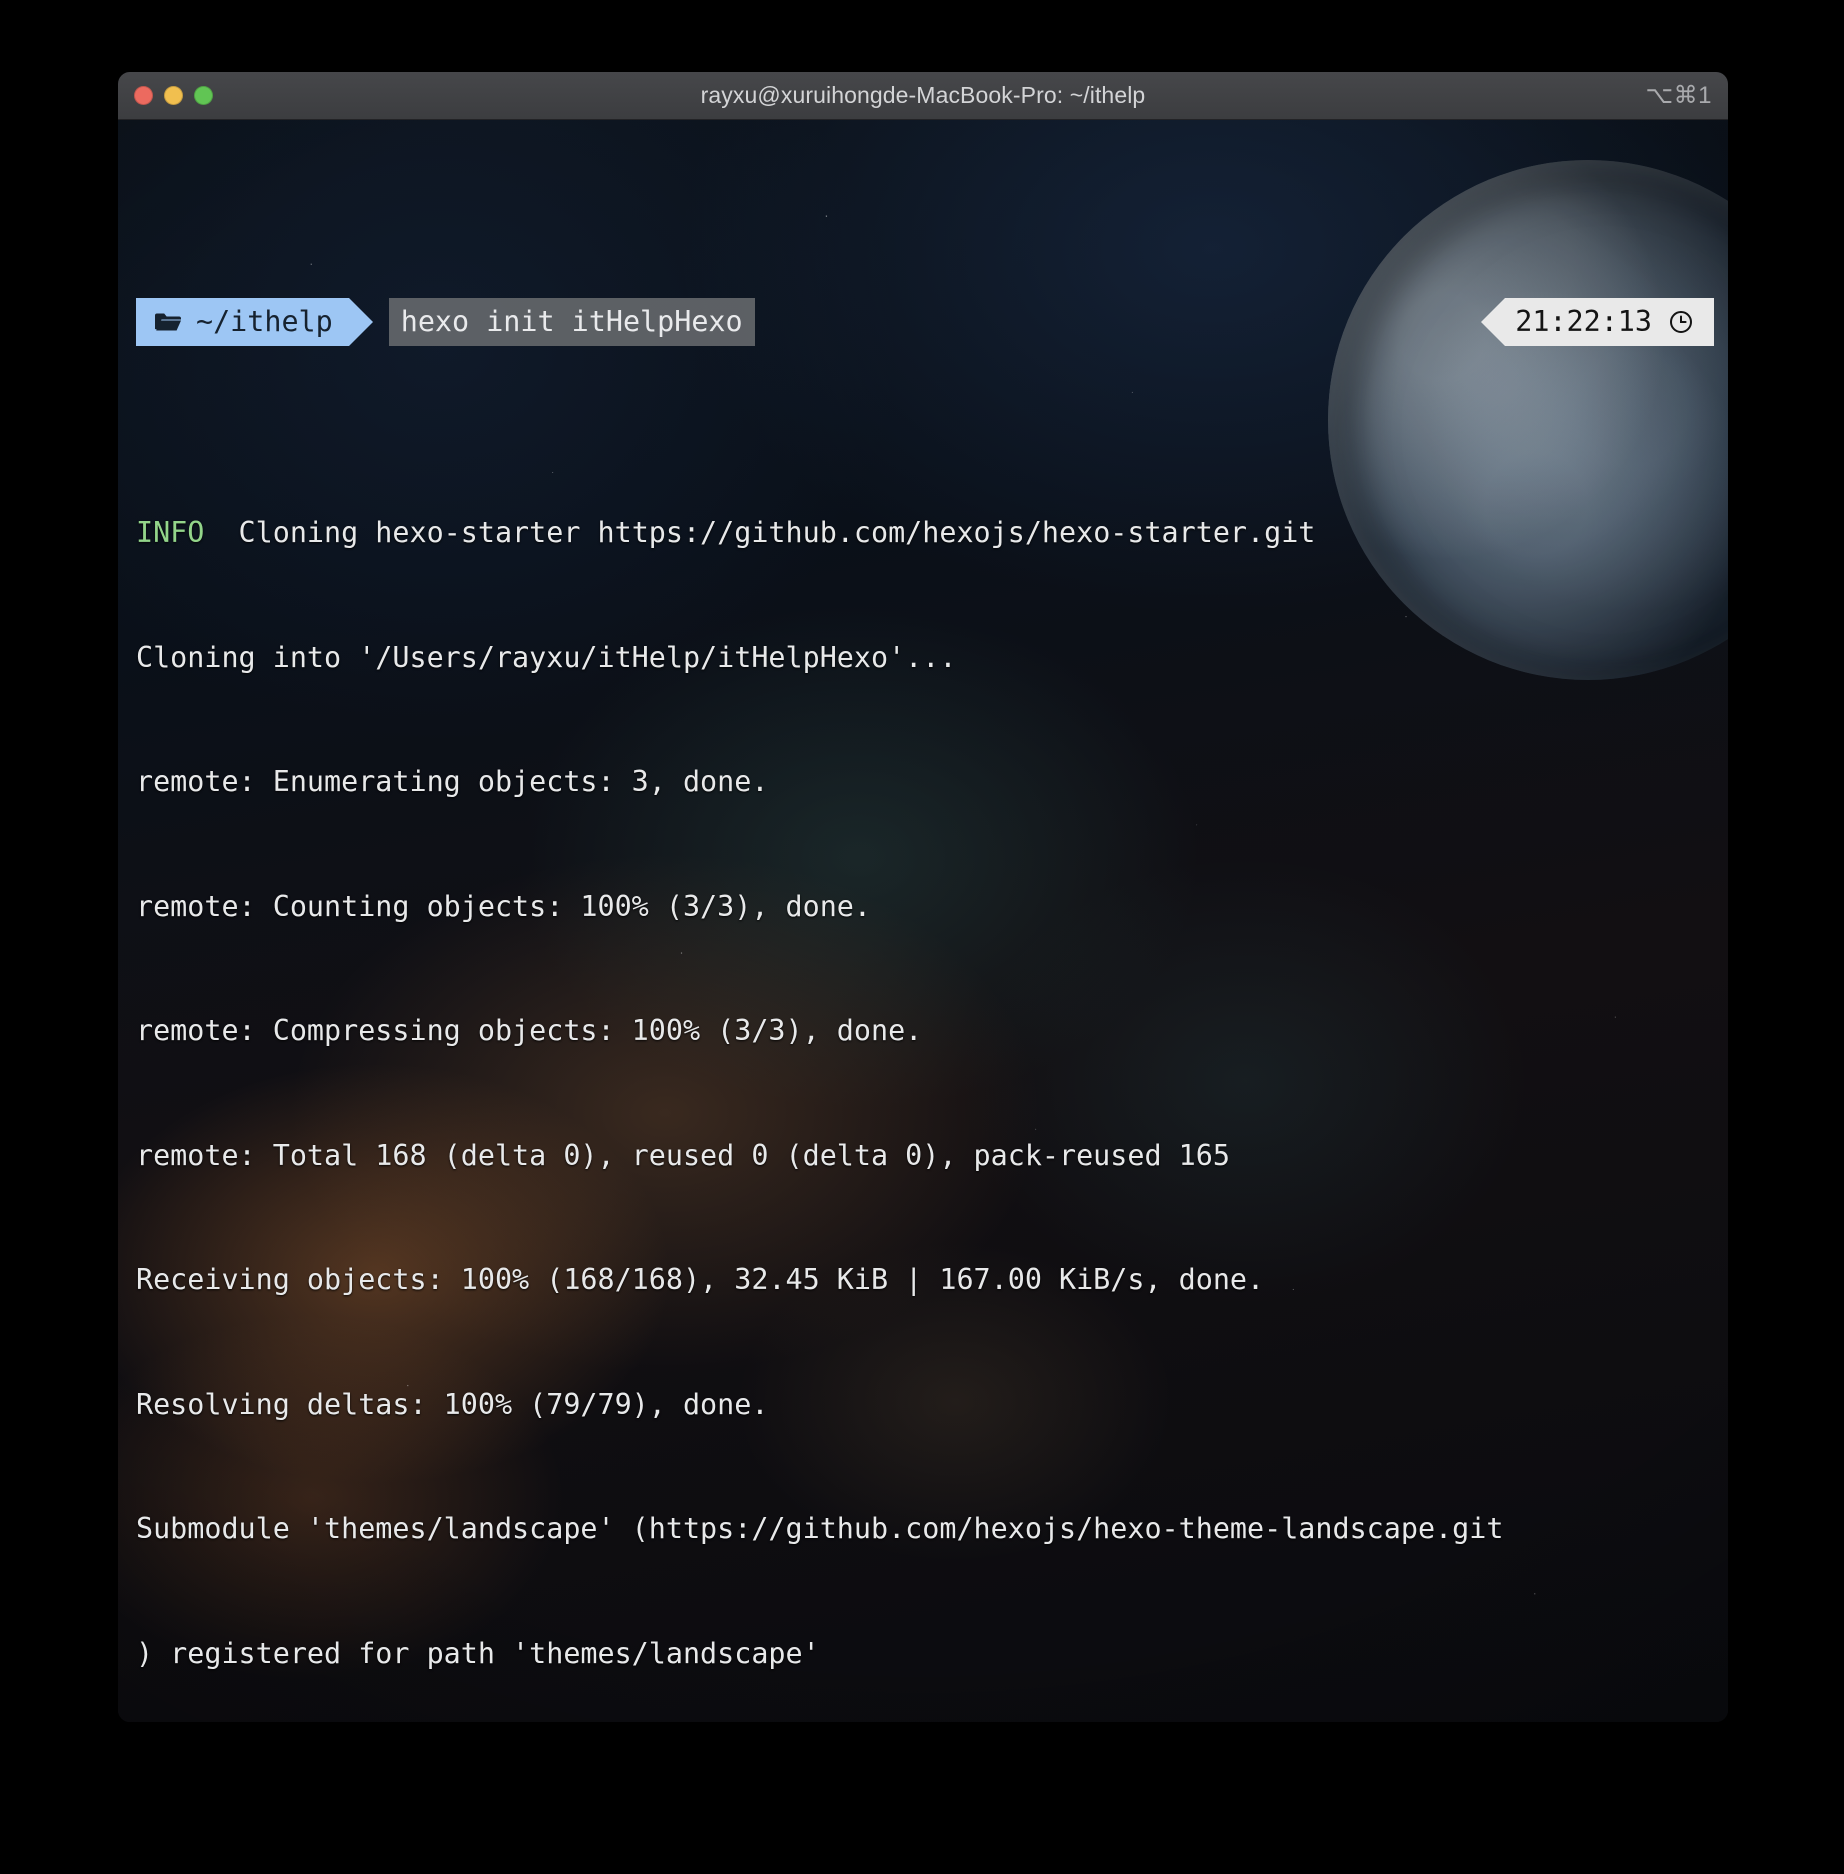 The height and width of the screenshot is (1874, 1844). Describe the element at coordinates (1493, 322) in the screenshot. I see `time-arrow-icon` at that location.